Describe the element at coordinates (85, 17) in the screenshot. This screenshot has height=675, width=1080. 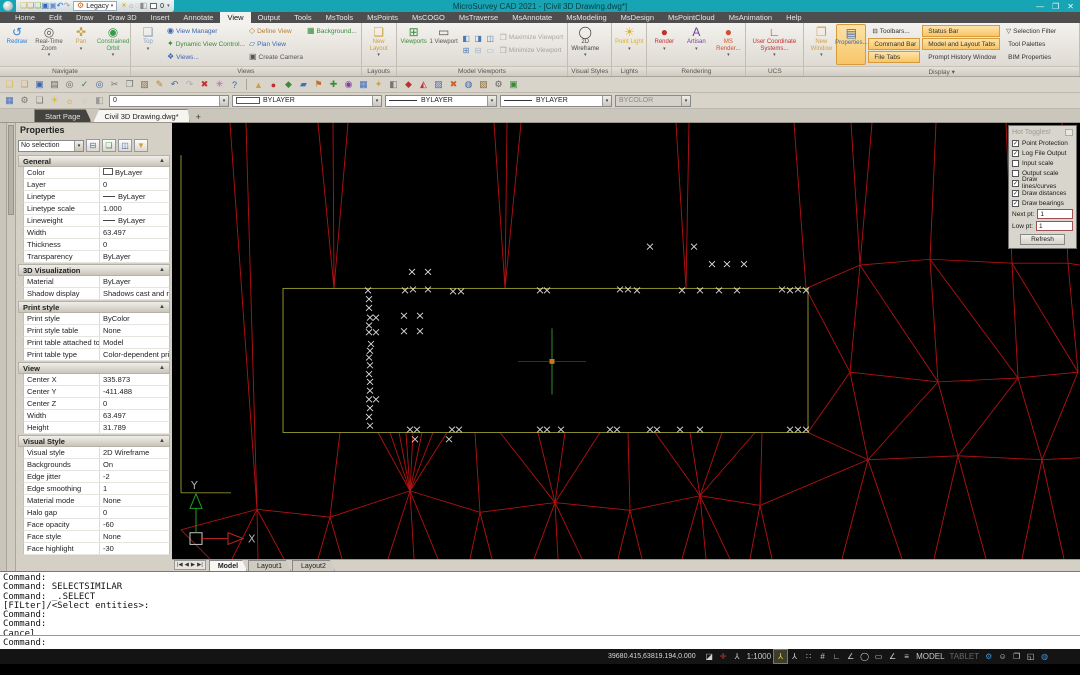
I see `tab-draw: Draw` at that location.